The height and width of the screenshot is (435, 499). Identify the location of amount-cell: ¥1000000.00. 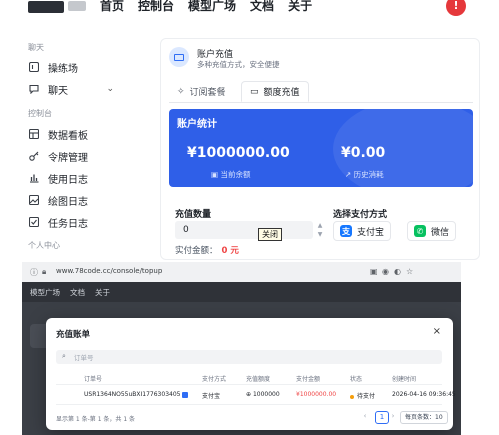
(316, 394).